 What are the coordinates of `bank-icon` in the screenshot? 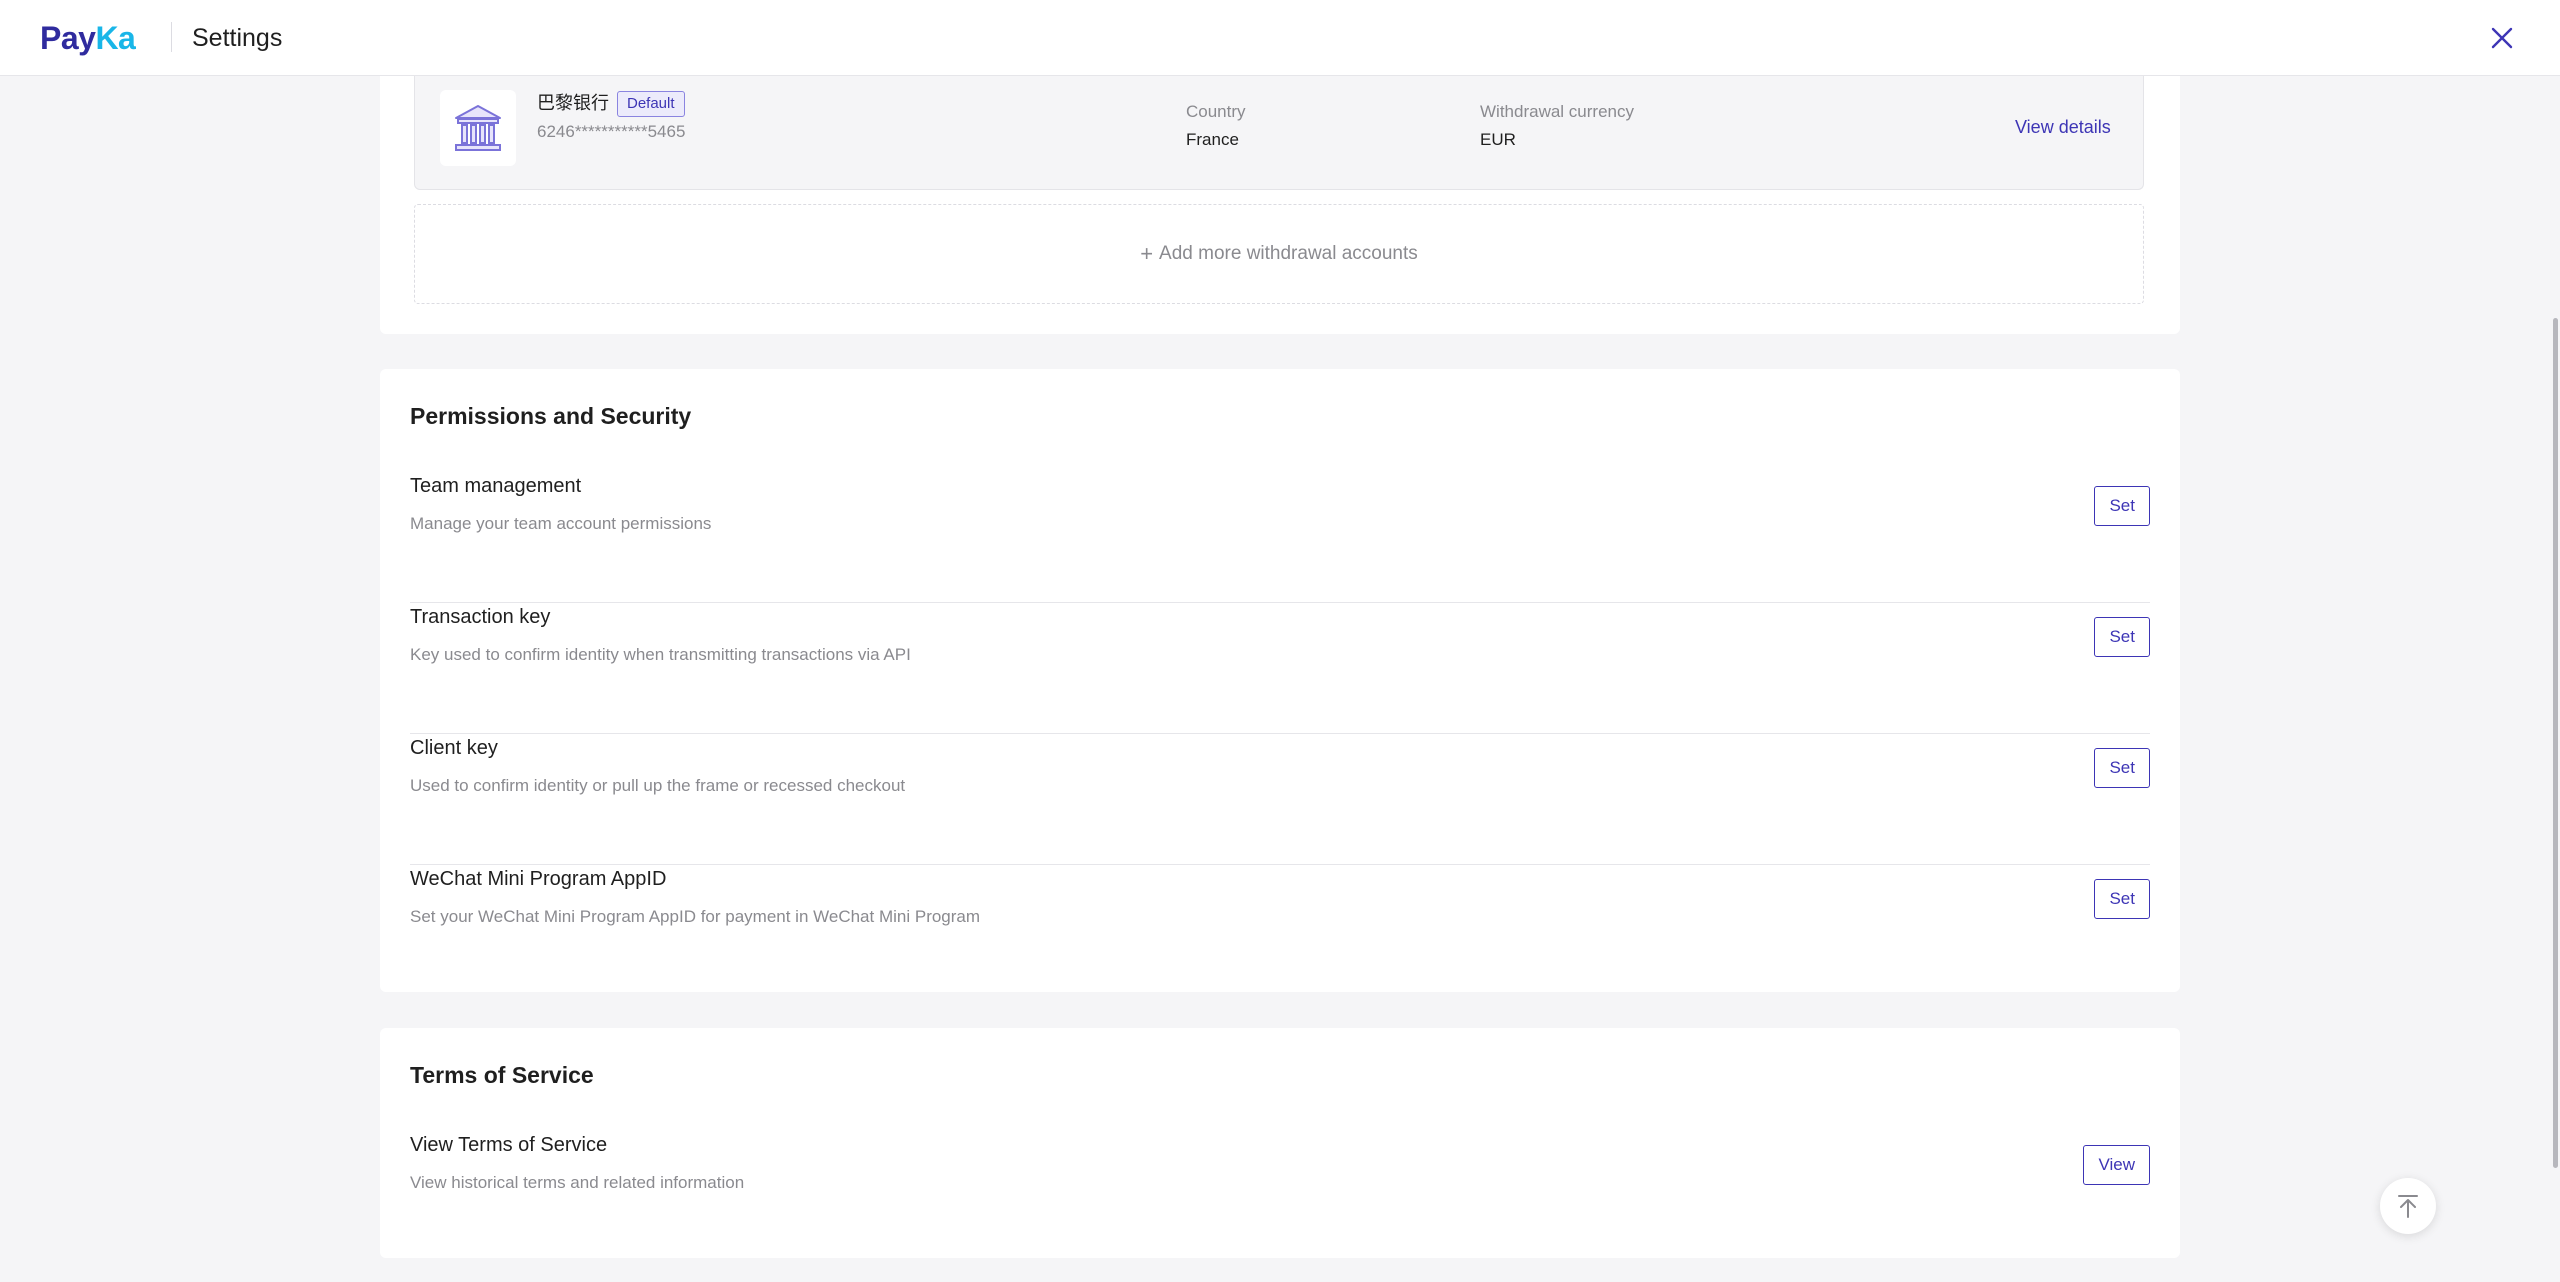 It's located at (478, 128).